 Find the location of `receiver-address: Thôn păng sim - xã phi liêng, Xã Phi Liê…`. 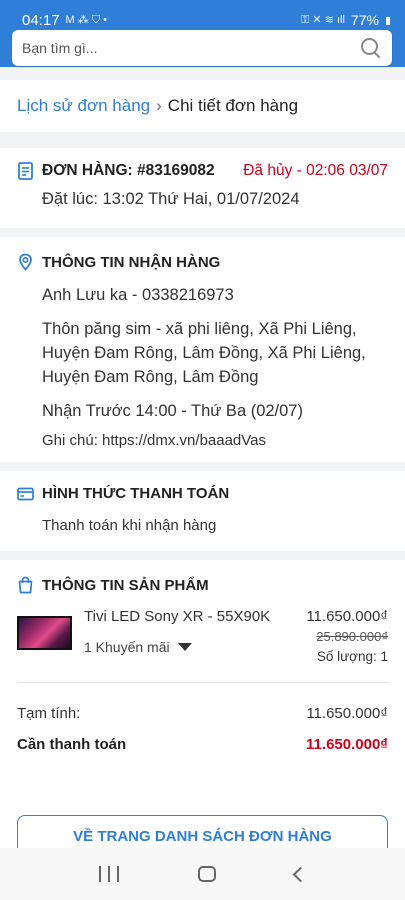

receiver-address: Thôn păng sim - xã phi liêng, Xã Phi Liê… is located at coordinates (204, 353).